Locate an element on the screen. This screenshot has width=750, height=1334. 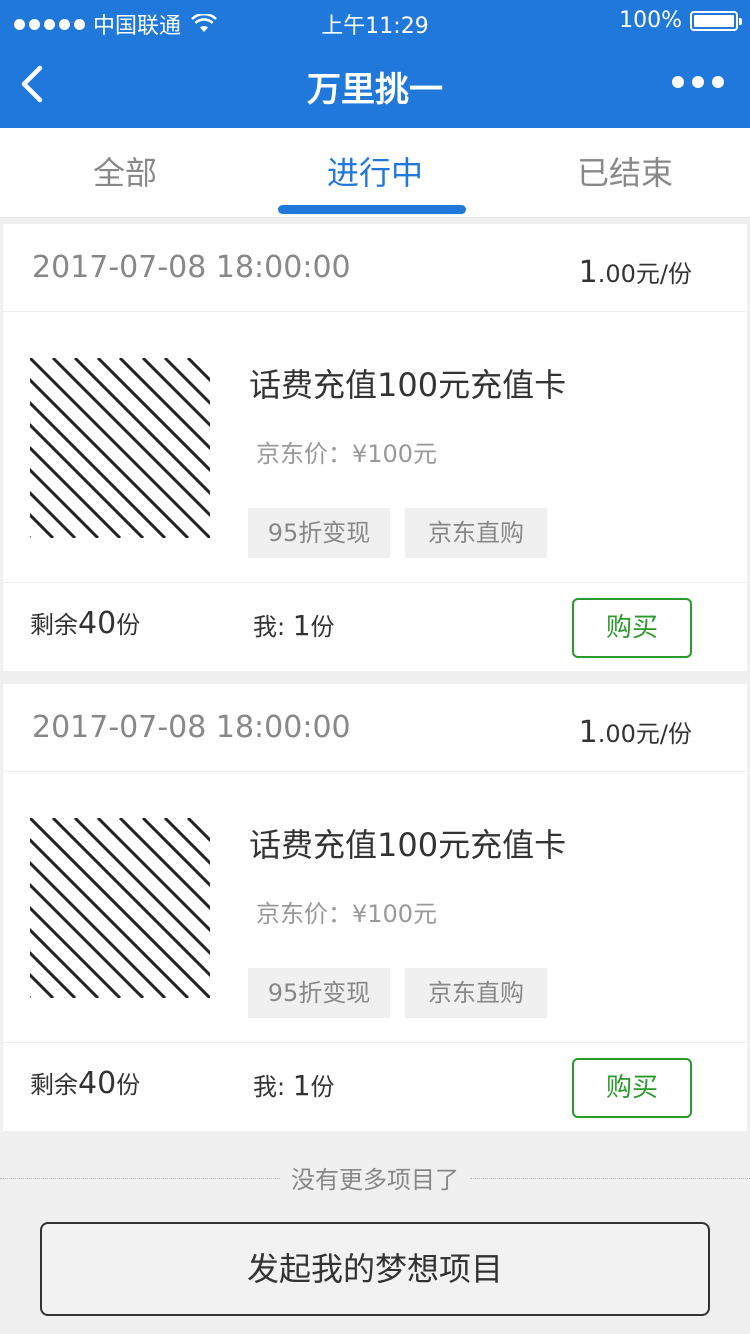
status-right: 100% is located at coordinates (680, 20).